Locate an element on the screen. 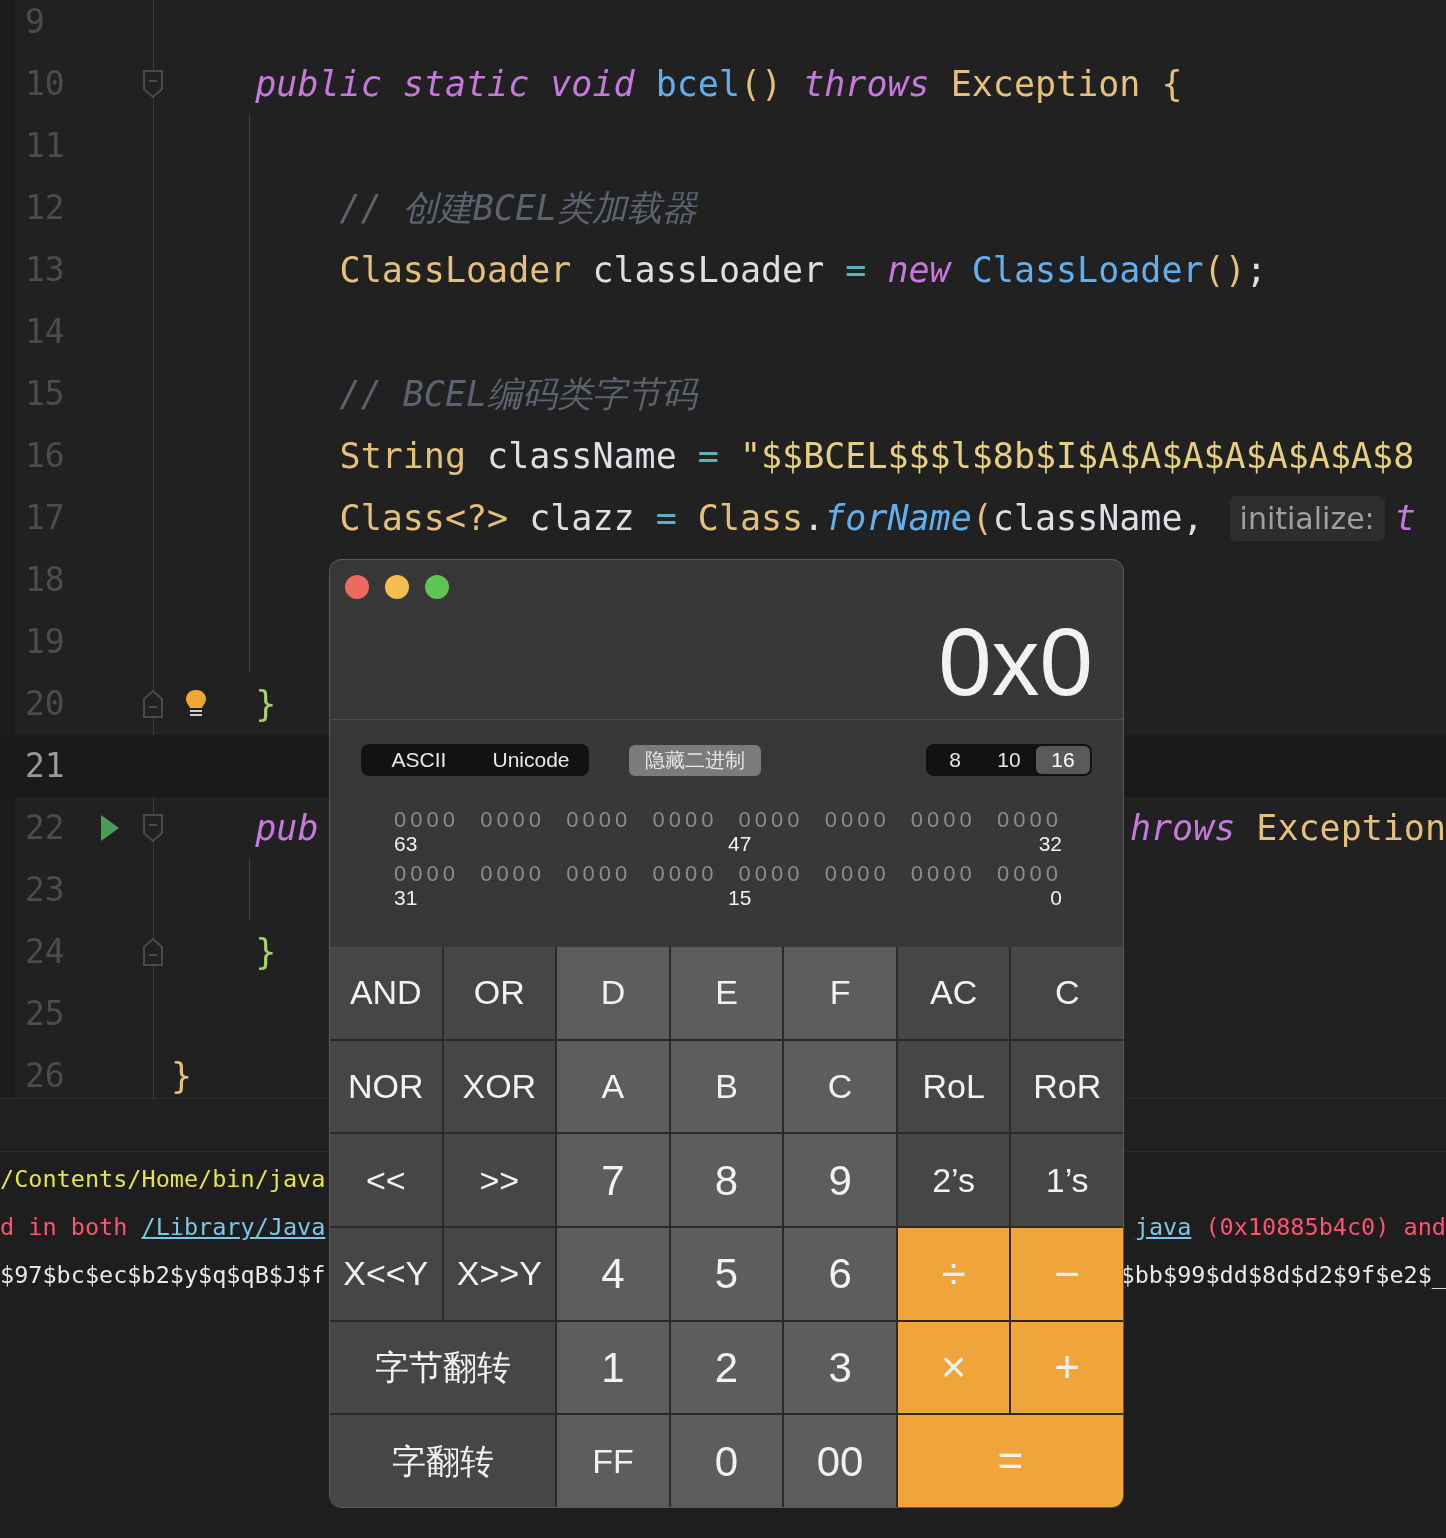  calculator-key: 字翻转 is located at coordinates (443, 1461).